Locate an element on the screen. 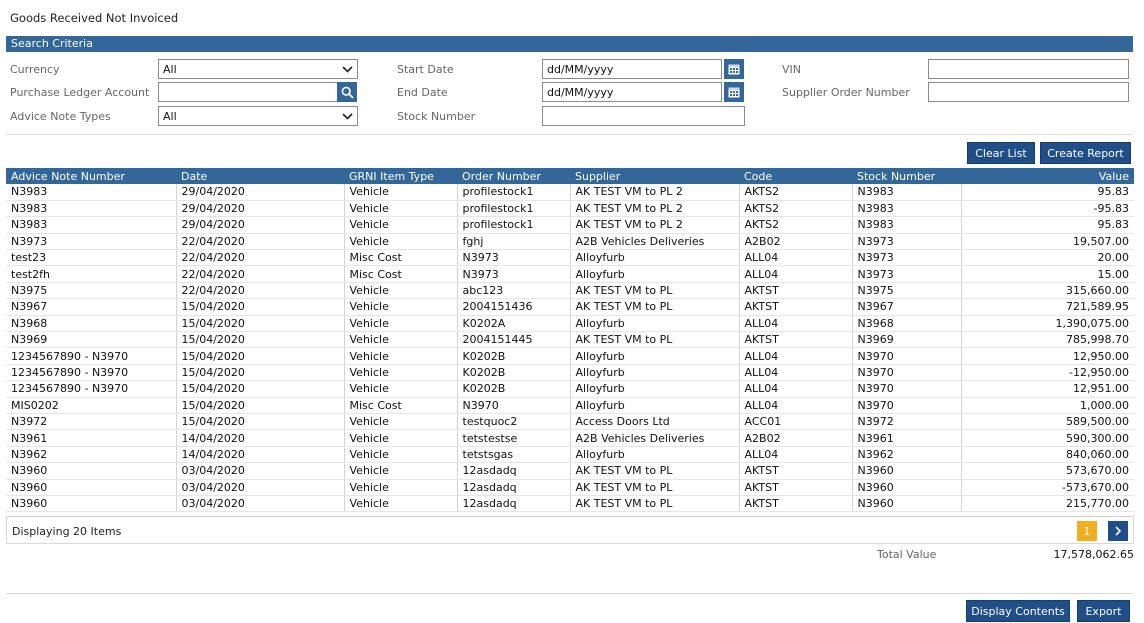 The image size is (1144, 623). display-contents-button: Display Contents is located at coordinates (1018, 611).